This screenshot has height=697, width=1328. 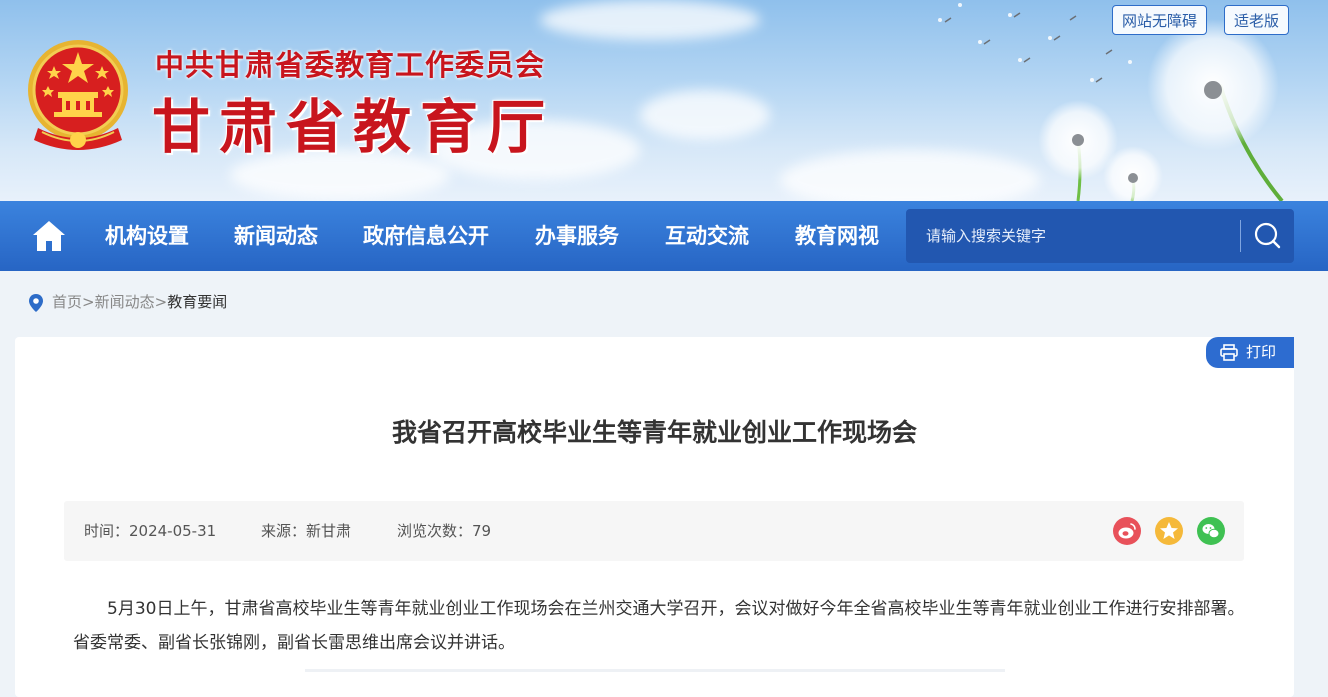 What do you see at coordinates (125, 302) in the screenshot?
I see `breadcrumb-news-link: 新闻动态` at bounding box center [125, 302].